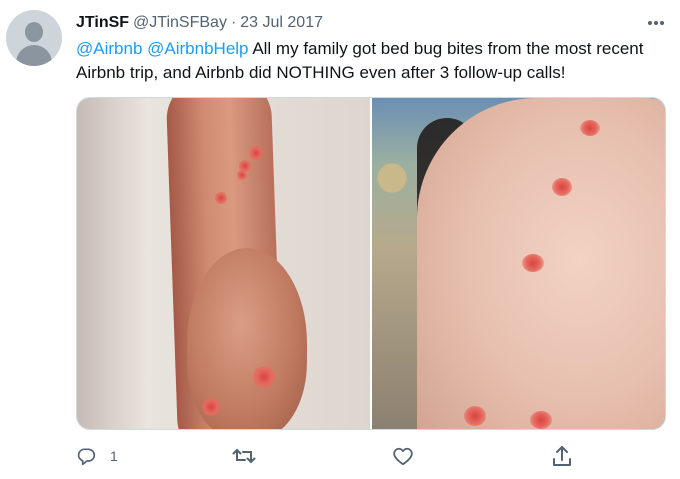 The width and height of the screenshot is (680, 479). I want to click on share-icon, so click(562, 456).